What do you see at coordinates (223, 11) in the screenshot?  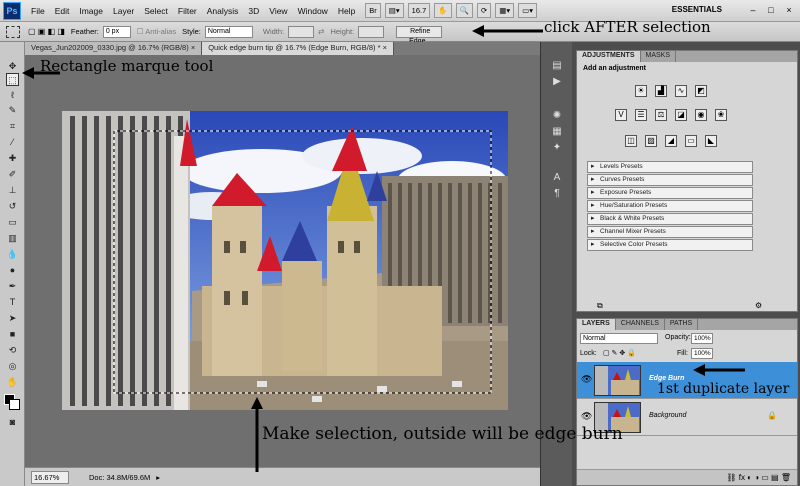 I see `menu-analysis: Analysis` at bounding box center [223, 11].